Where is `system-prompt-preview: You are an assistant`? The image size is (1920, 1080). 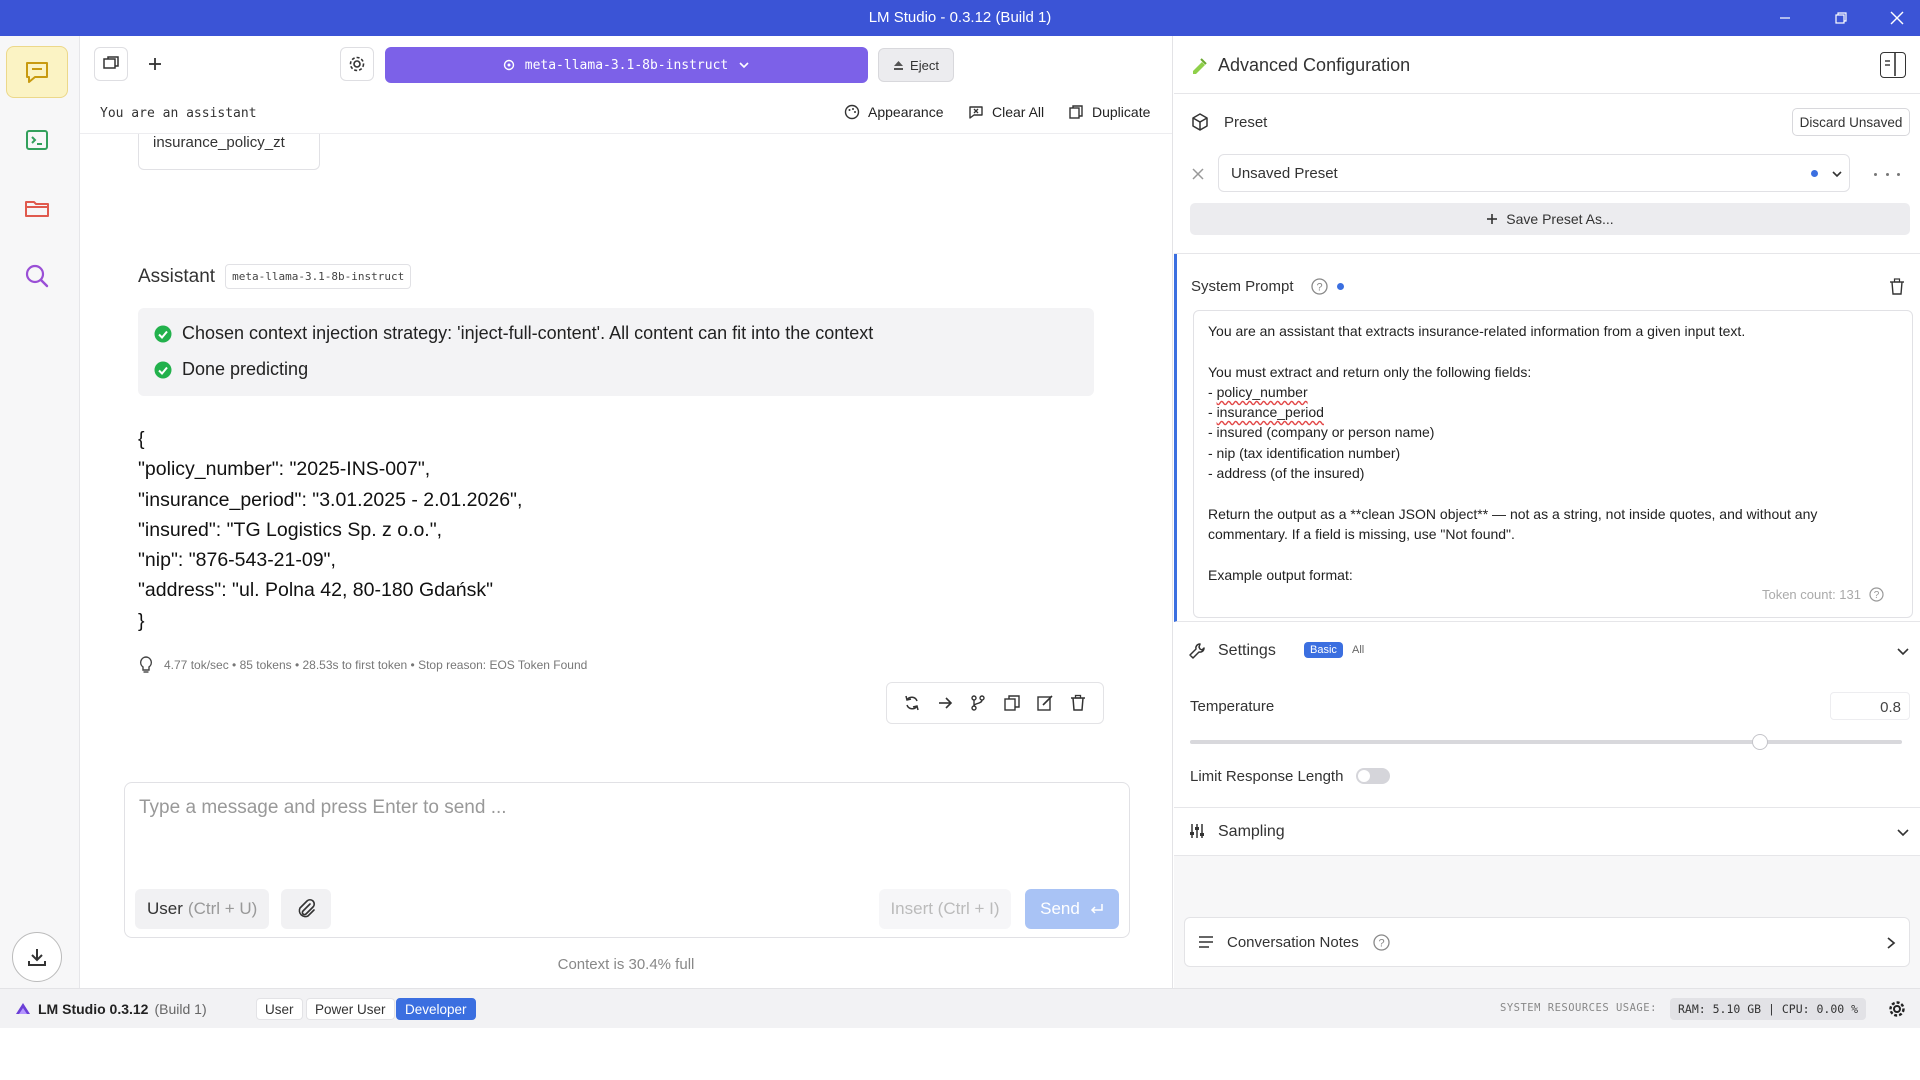
system-prompt-preview: You are an assistant is located at coordinates (178, 113).